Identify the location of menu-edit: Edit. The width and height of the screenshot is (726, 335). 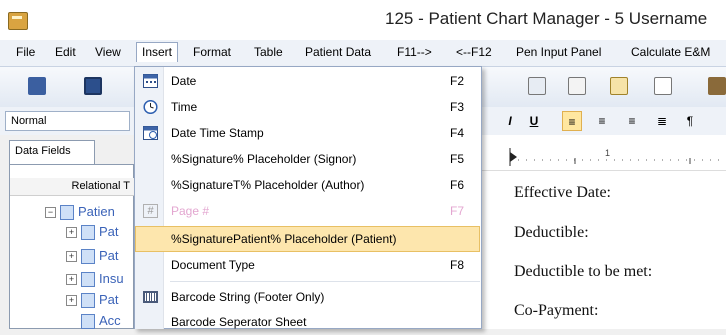
(65, 52).